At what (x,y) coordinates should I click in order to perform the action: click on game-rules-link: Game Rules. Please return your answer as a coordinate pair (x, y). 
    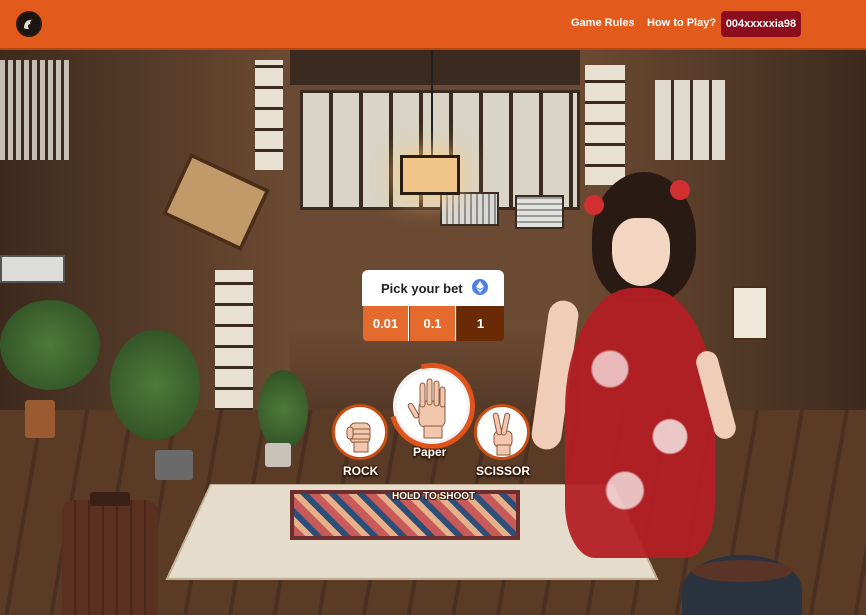
    Looking at the image, I should click on (603, 23).